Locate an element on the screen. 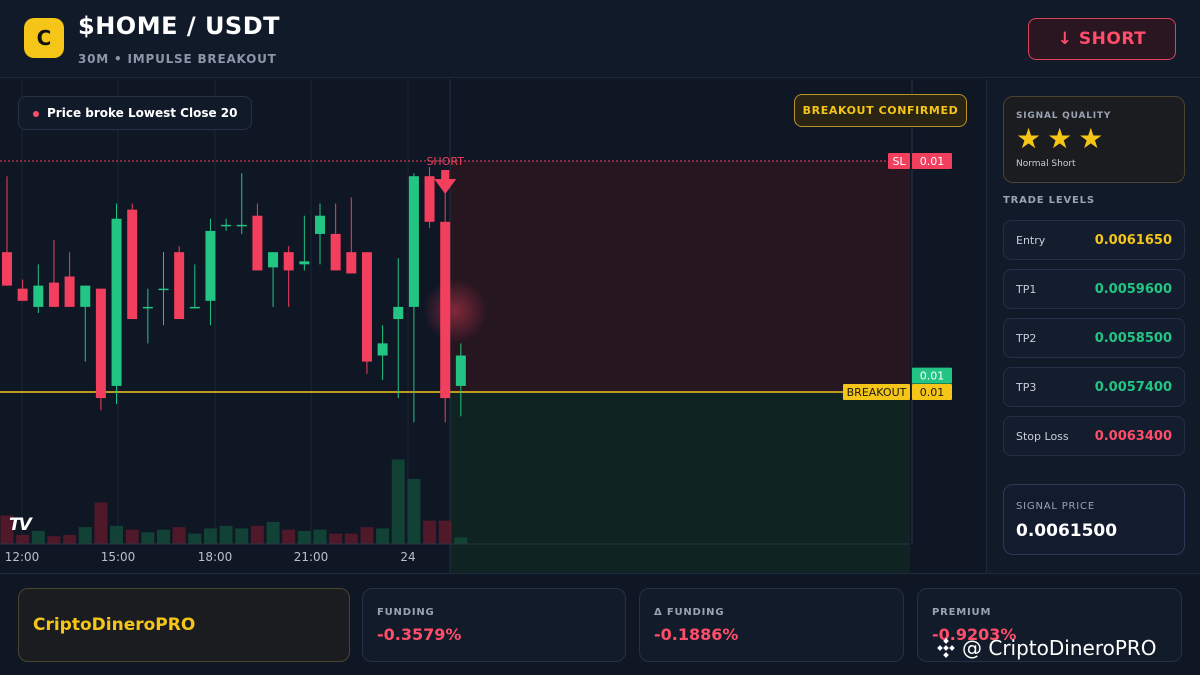  coin-logo-icon: C is located at coordinates (44, 38).